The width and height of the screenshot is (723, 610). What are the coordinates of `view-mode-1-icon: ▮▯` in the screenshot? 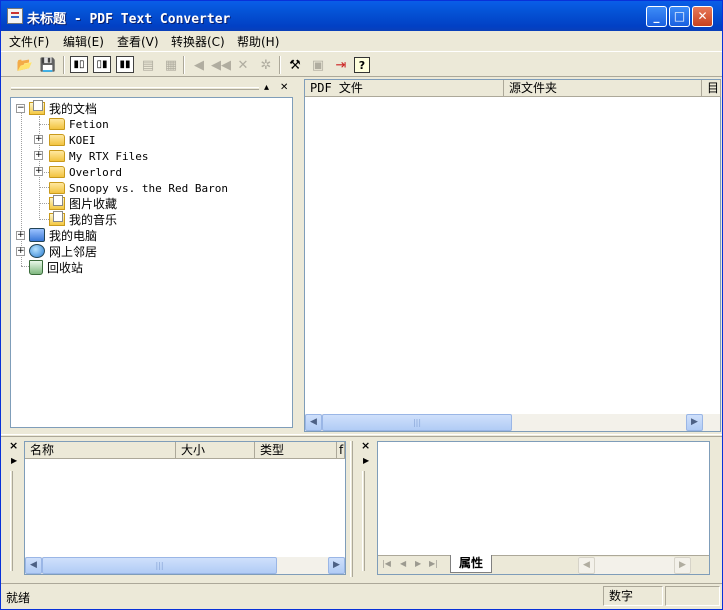 It's located at (79, 64).